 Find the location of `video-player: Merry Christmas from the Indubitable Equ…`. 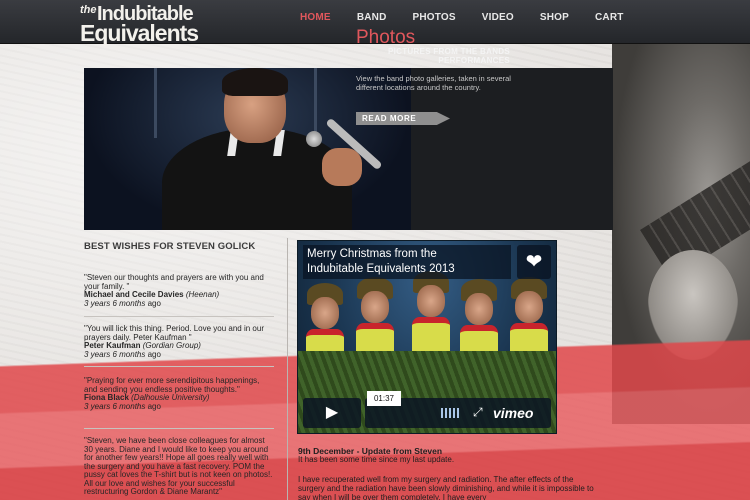

video-player: Merry Christmas from the Indubitable Equ… is located at coordinates (427, 337).